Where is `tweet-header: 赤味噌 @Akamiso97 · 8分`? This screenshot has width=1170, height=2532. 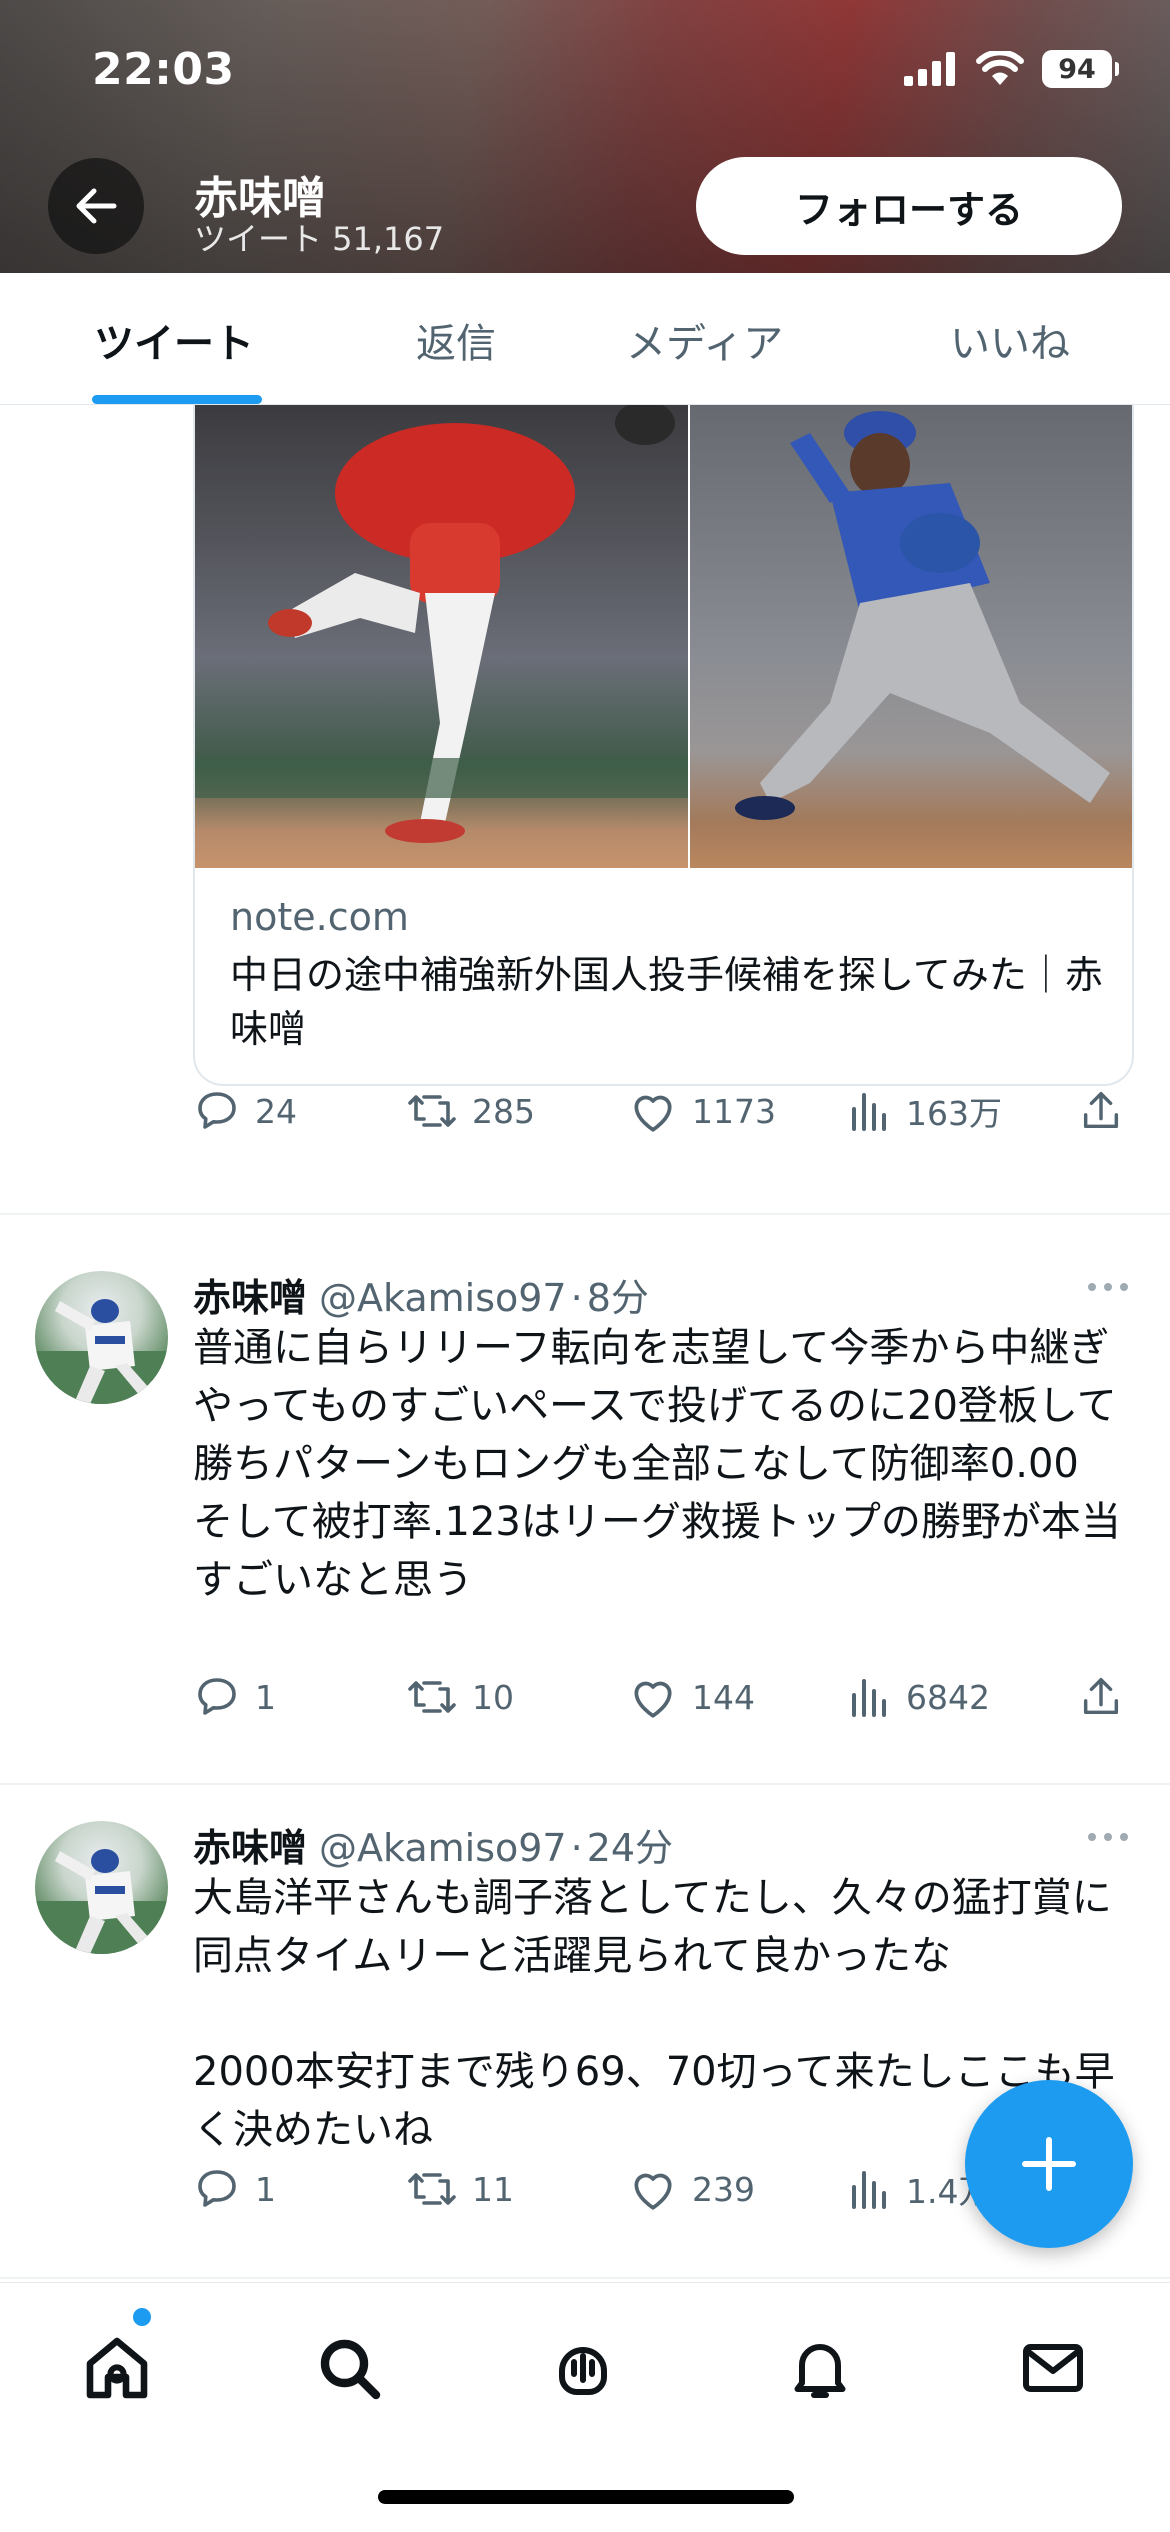
tweet-header: 赤味噌 @Akamiso97 · 8分 is located at coordinates (421, 1298).